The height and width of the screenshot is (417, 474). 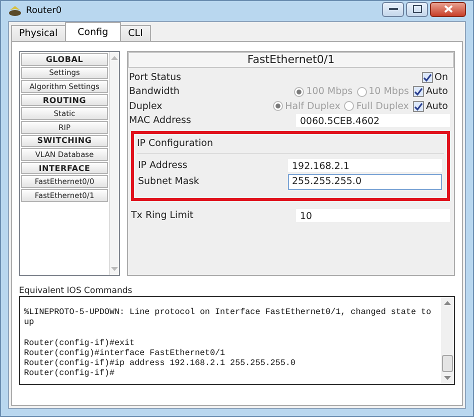 What do you see at coordinates (155, 77) in the screenshot?
I see `field-label: Port Status` at bounding box center [155, 77].